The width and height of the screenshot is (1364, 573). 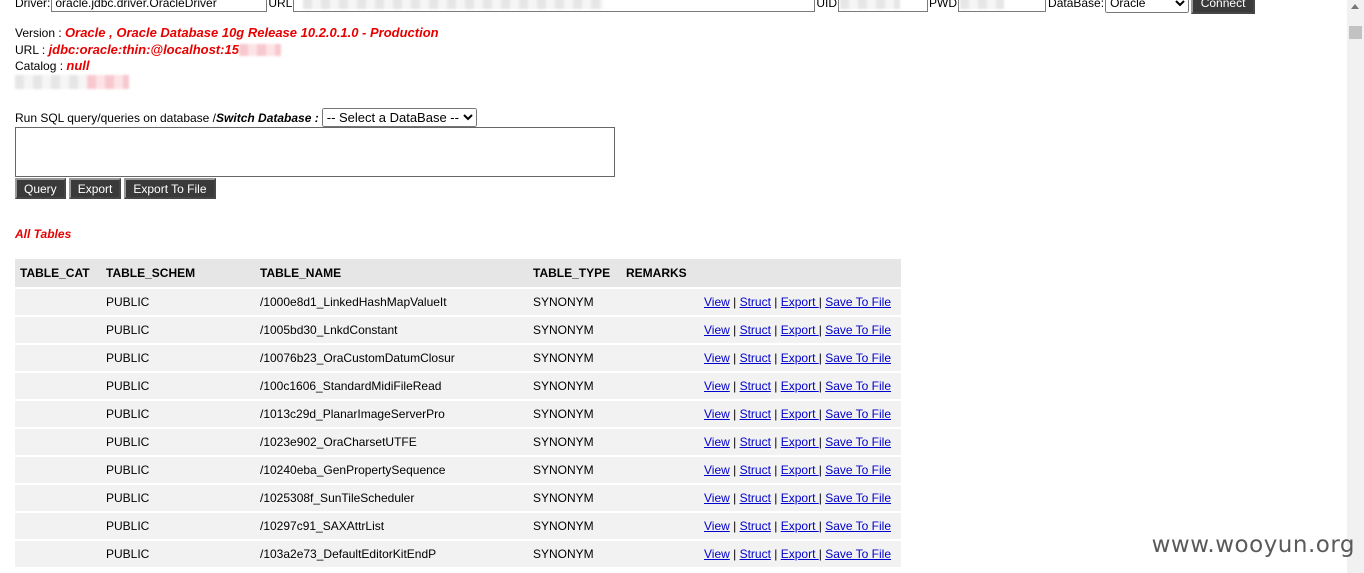 I want to click on scroll-up-arrow-icon, so click(x=1355, y=6).